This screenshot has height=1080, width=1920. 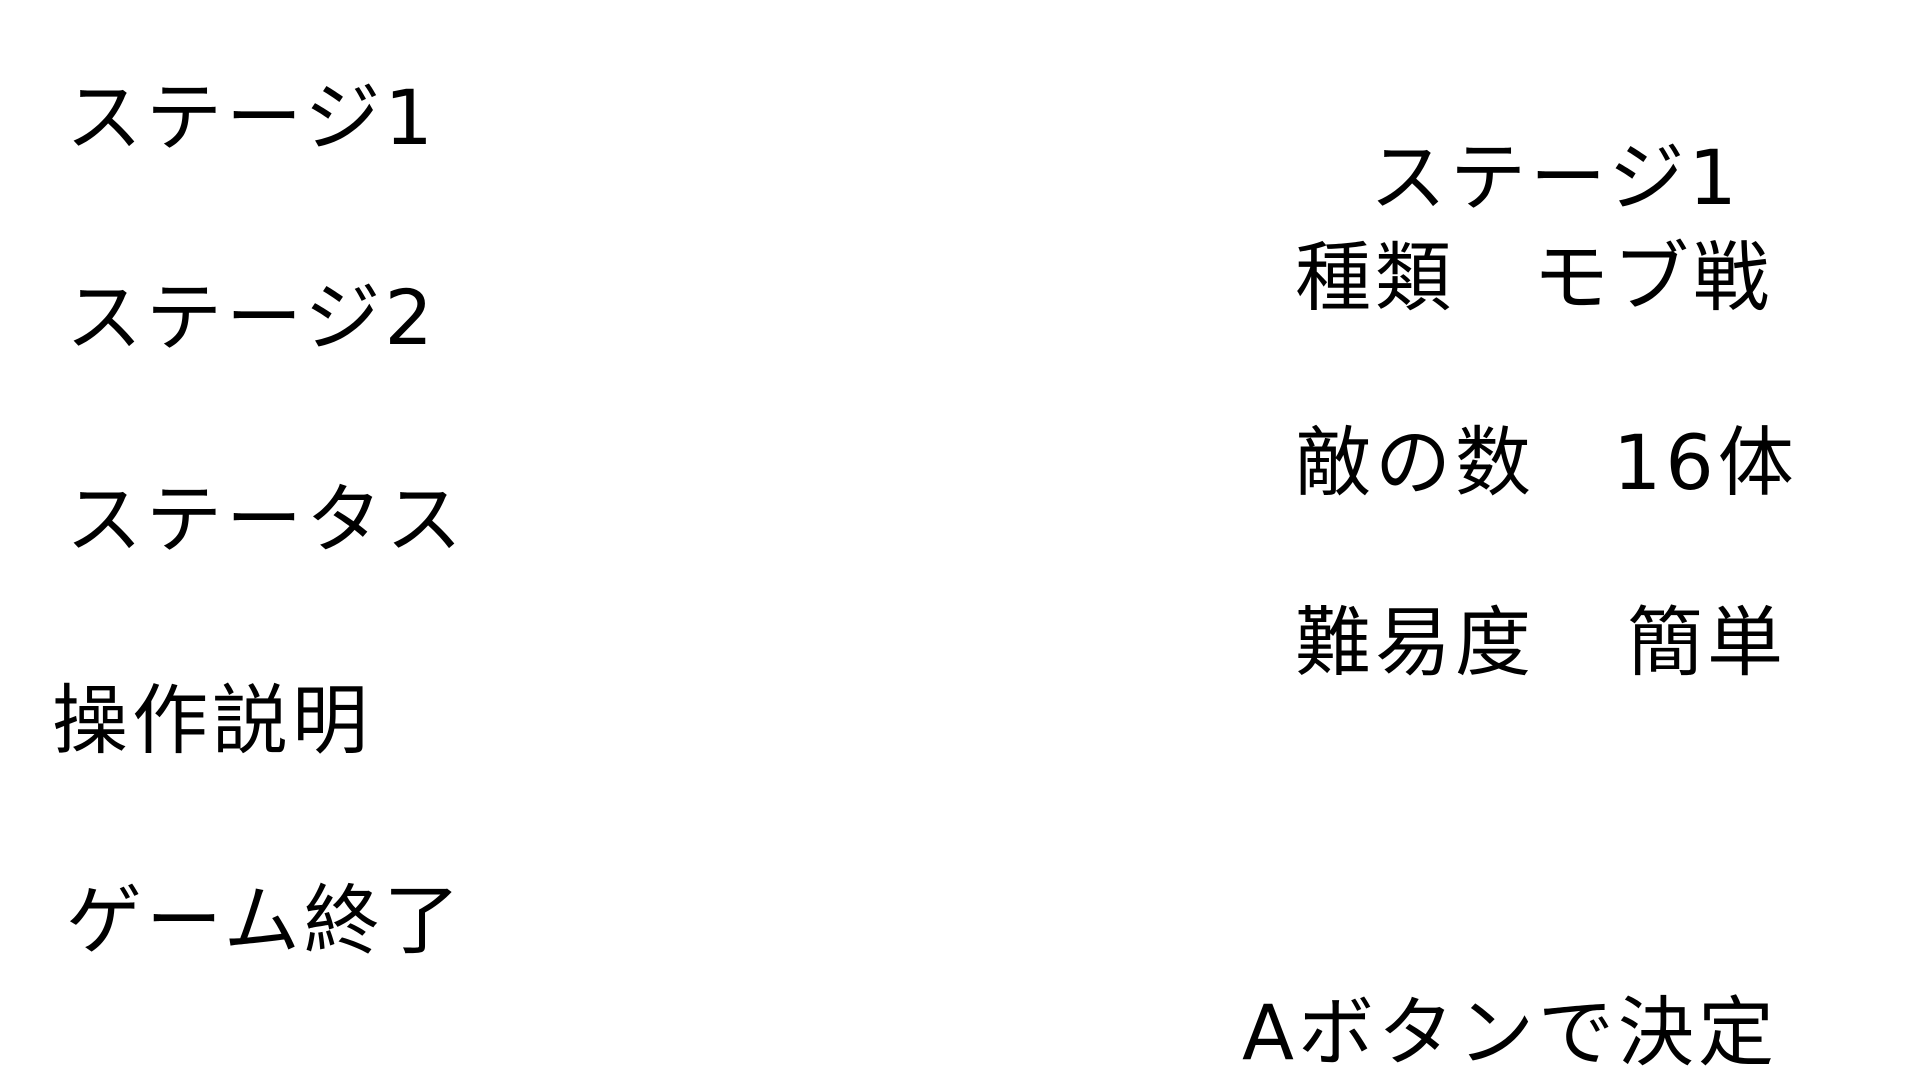 I want to click on menu-item-status: ステータス, so click(x=266, y=520).